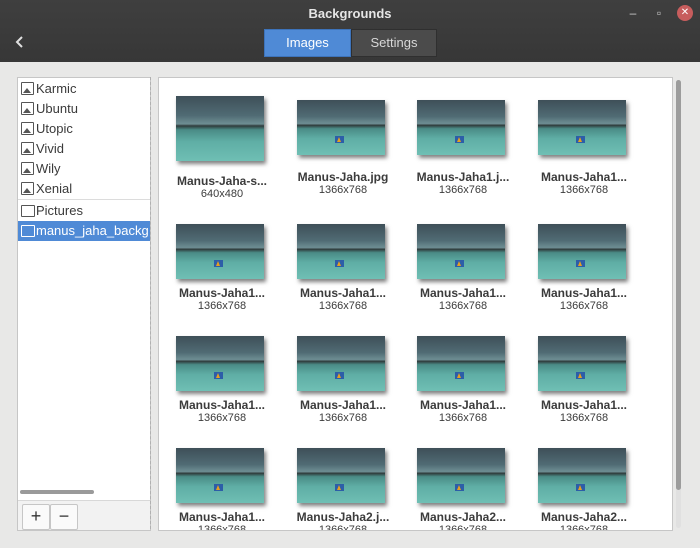 The image size is (700, 548). Describe the element at coordinates (92, 230) in the screenshot. I see `sidebar-item-label: manus_jaha_backg` at that location.